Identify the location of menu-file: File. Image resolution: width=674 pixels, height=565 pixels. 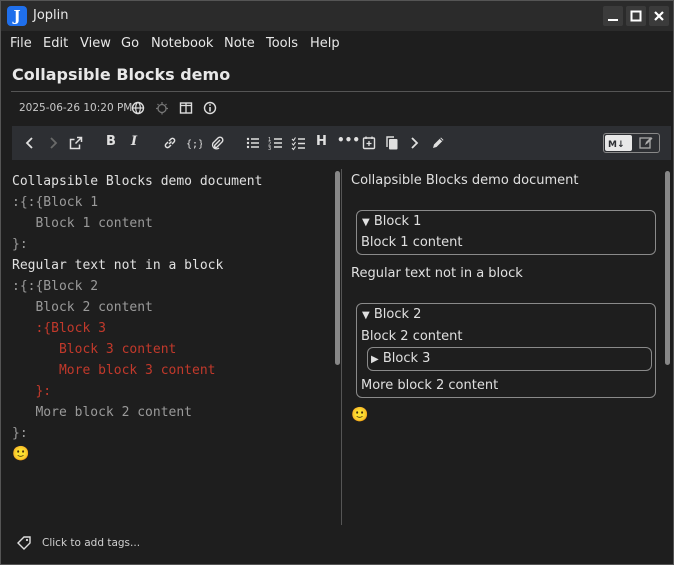
(21, 43).